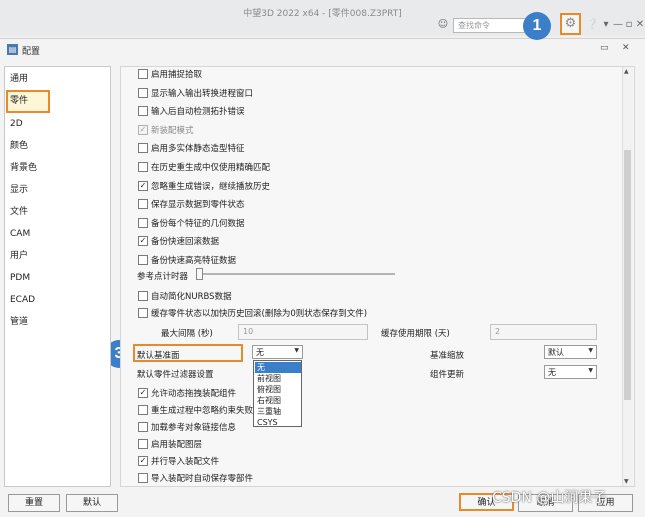 The height and width of the screenshot is (517, 645). I want to click on nav-item-pdm: PDM, so click(56, 278).